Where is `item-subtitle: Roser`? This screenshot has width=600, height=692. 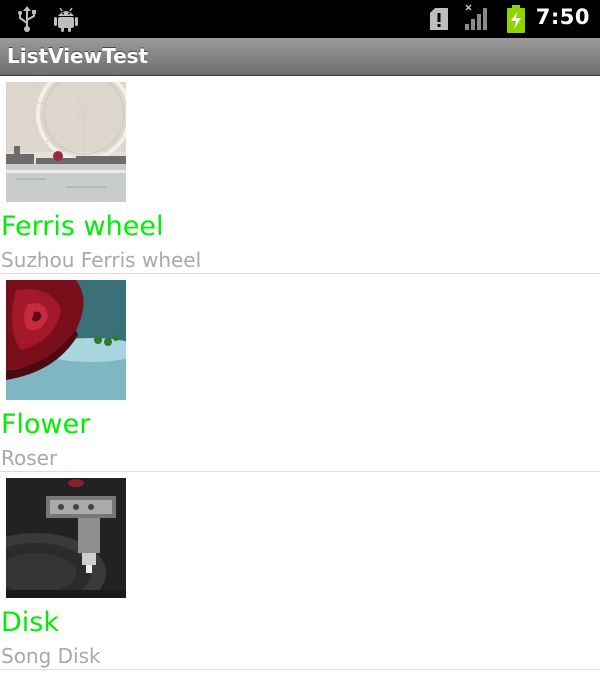
item-subtitle: Roser is located at coordinates (29, 458).